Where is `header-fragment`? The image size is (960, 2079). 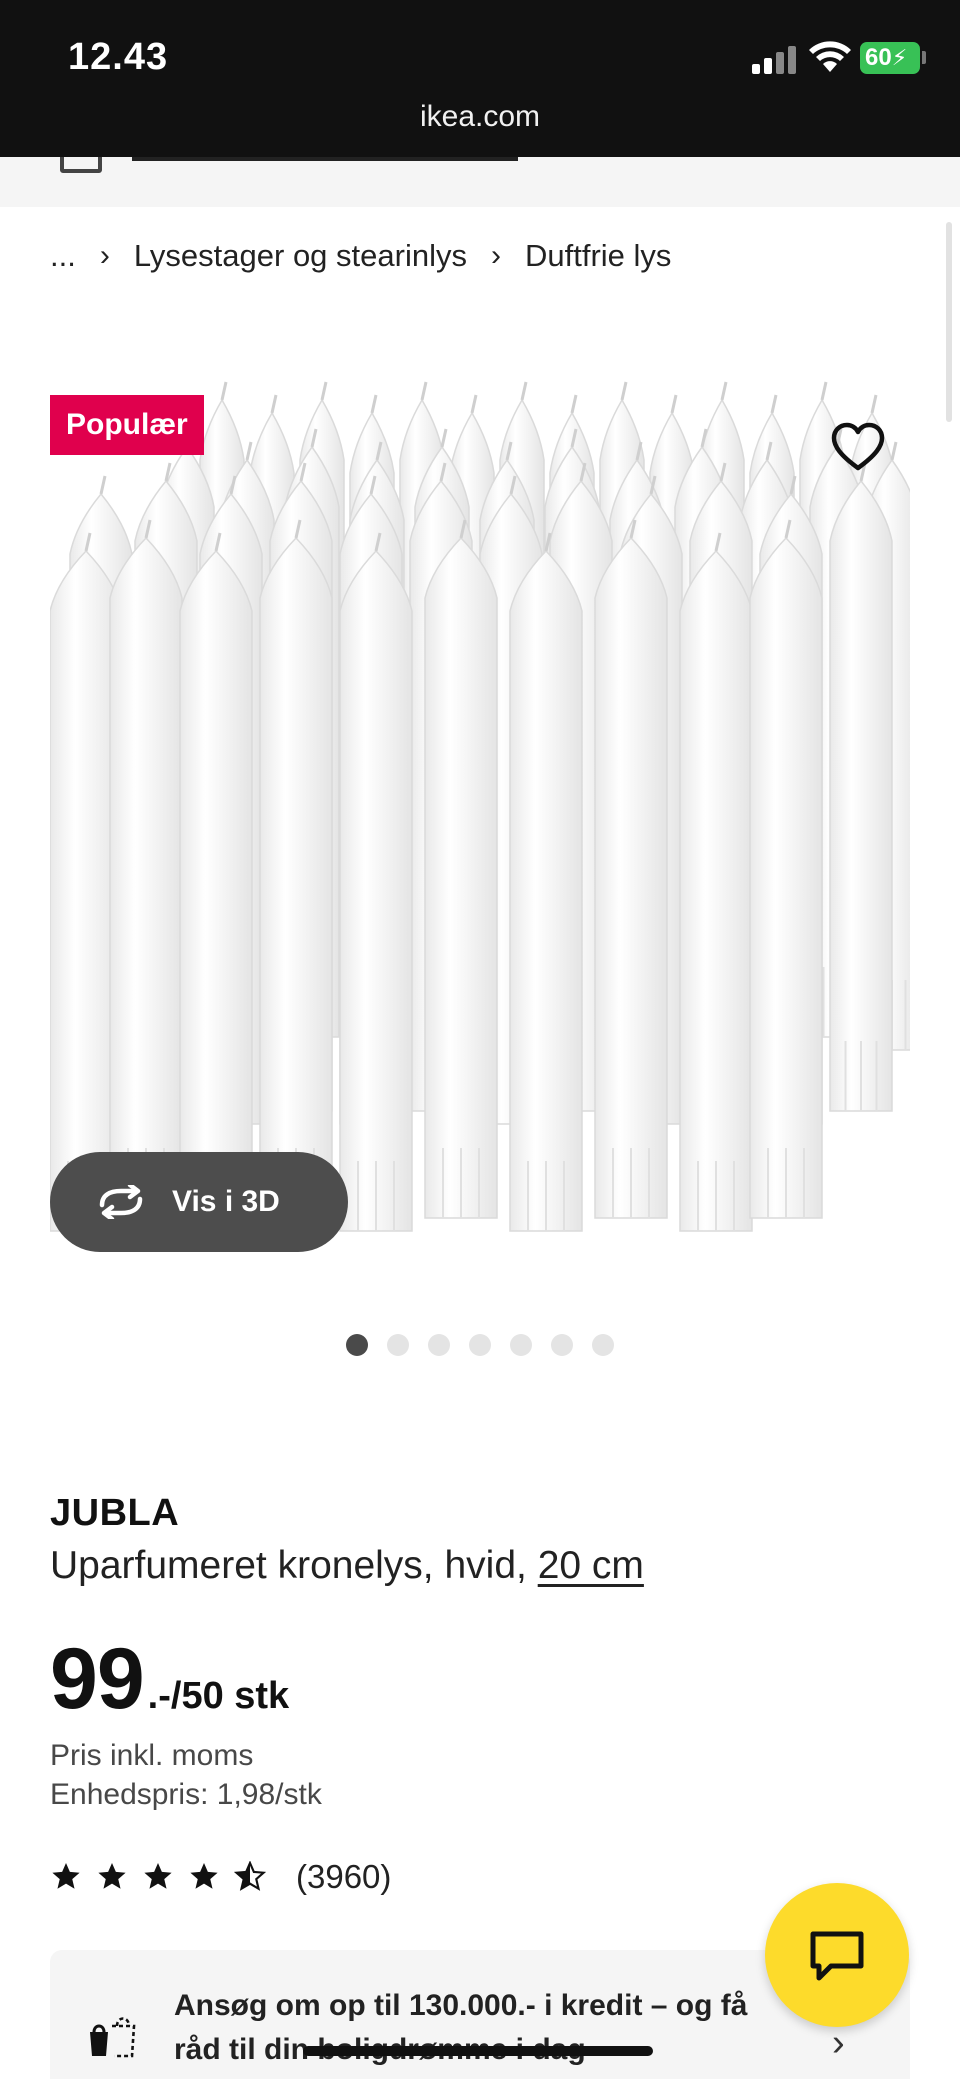
header-fragment is located at coordinates (480, 182).